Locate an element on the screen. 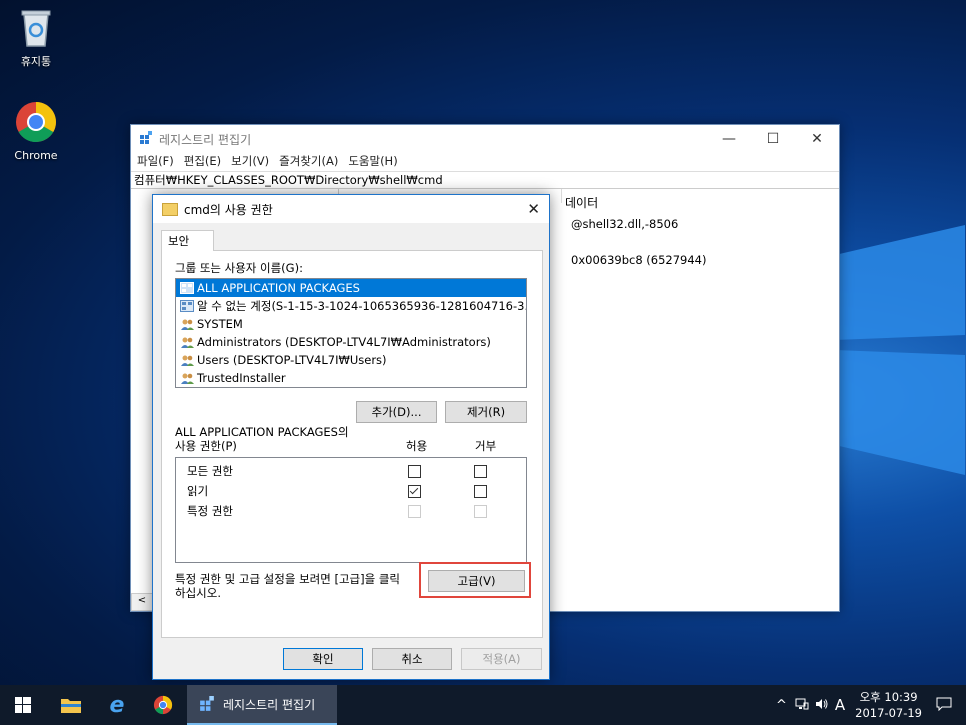 This screenshot has height=725, width=966. user-list-item: Users (DESKTOP-LTV4L7I₩Users) is located at coordinates (351, 360).